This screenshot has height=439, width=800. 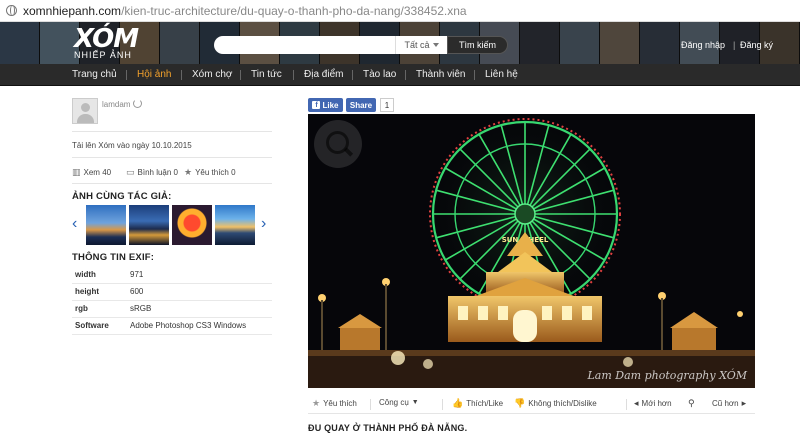 I want to click on facebook-share-button: Share, so click(x=361, y=105).